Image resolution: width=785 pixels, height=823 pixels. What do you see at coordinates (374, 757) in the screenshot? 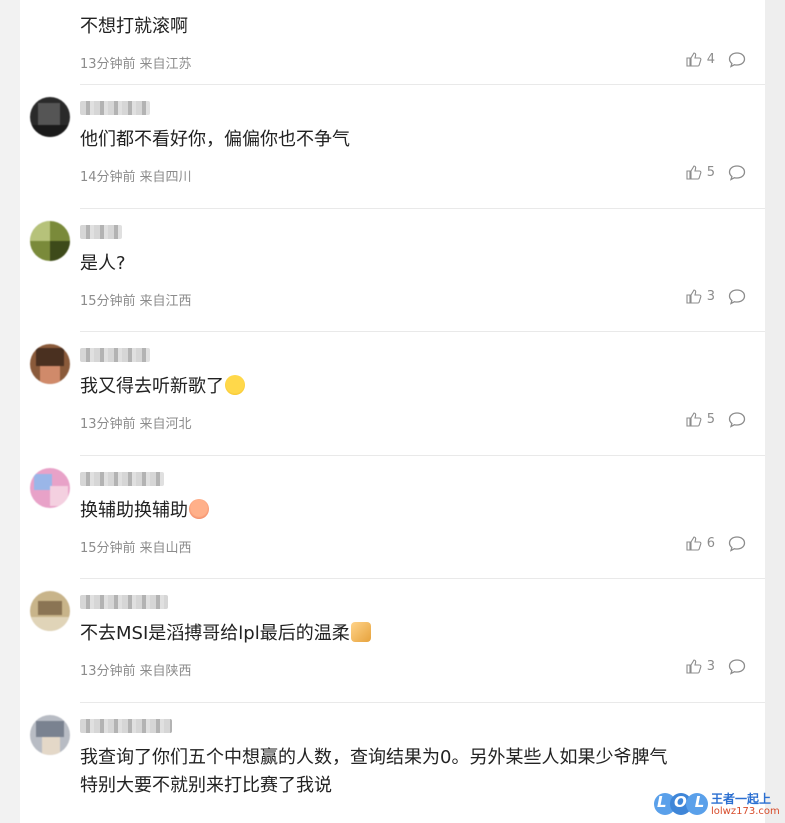
I see `comment-text-line: 我查询了你们五个中想赢的人数，查询结果为0。另外某些人如果少爷脾气` at bounding box center [374, 757].